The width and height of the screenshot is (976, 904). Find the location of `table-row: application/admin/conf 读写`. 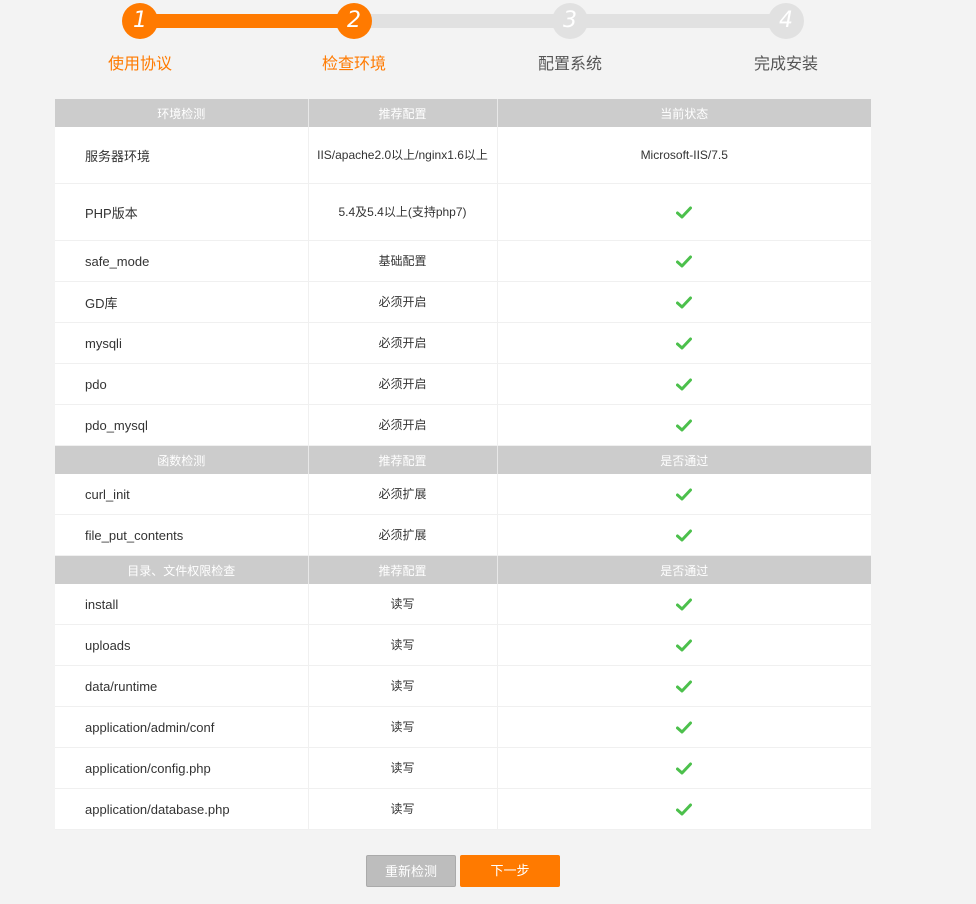

table-row: application/admin/conf 读写 is located at coordinates (463, 727).